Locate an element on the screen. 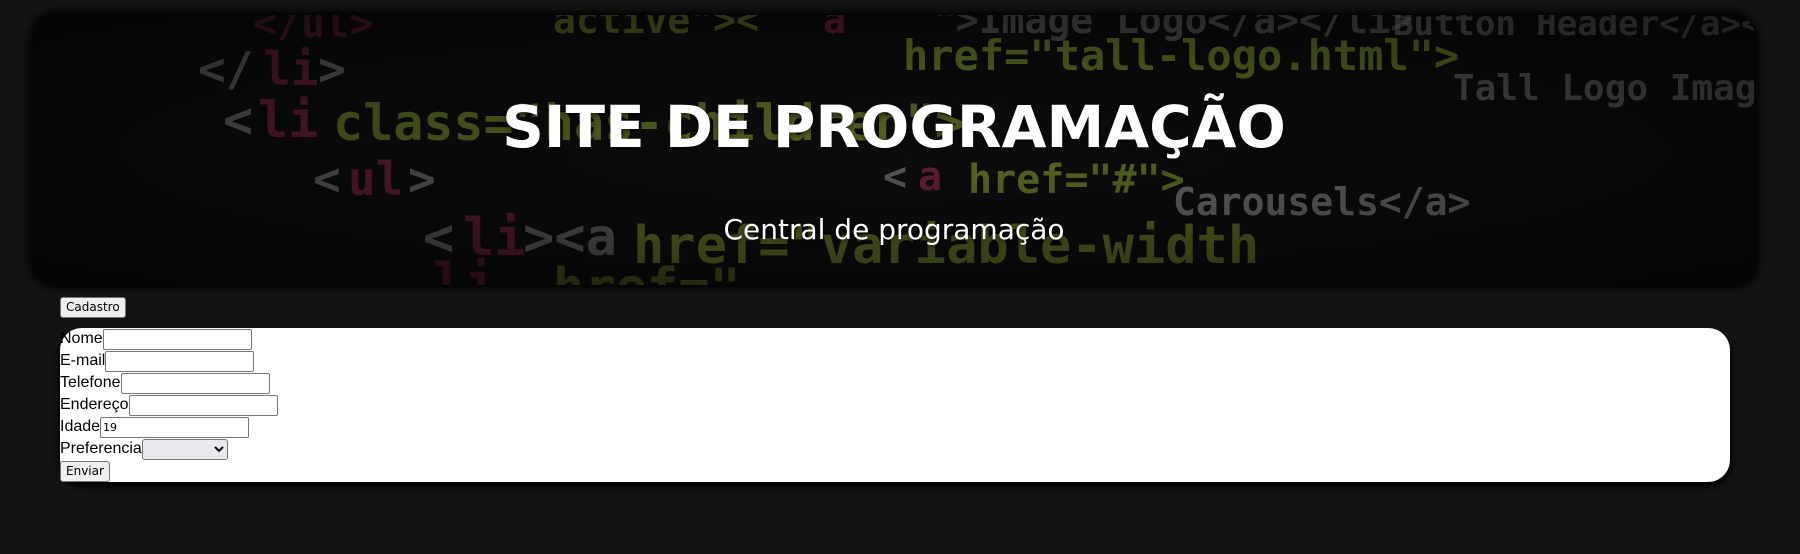 This screenshot has width=1800, height=554. nome-label: Nome is located at coordinates (81, 338).